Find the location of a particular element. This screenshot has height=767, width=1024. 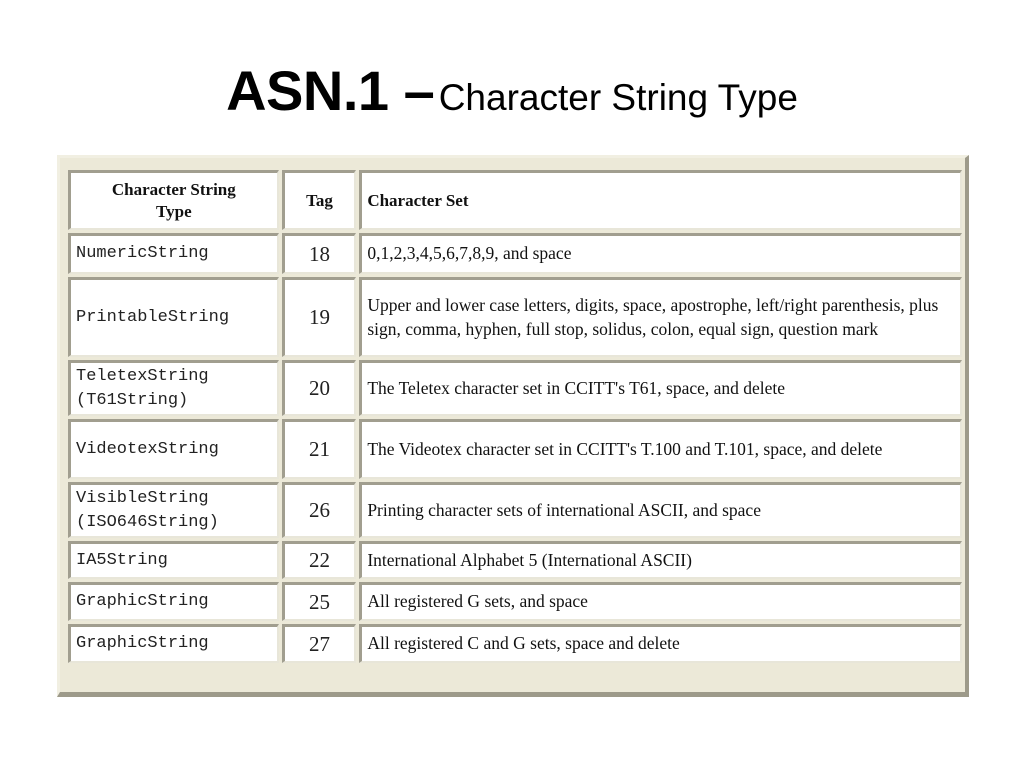

title-main: ASN.1 – is located at coordinates (330, 90).